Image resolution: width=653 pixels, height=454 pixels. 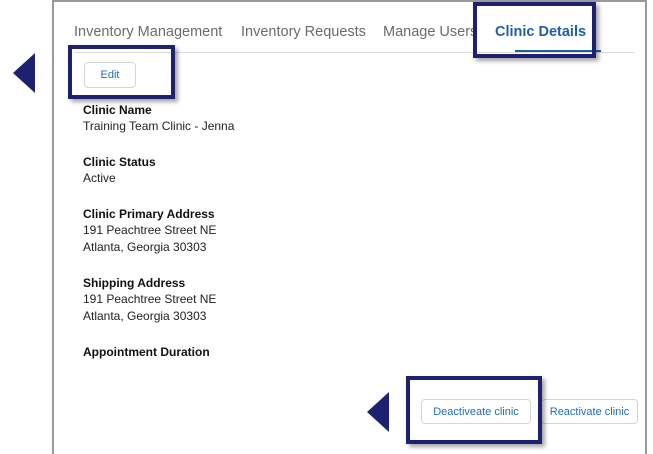 I want to click on shipping-address-line2: Atlanta, Georgia 30303, so click(x=145, y=316).